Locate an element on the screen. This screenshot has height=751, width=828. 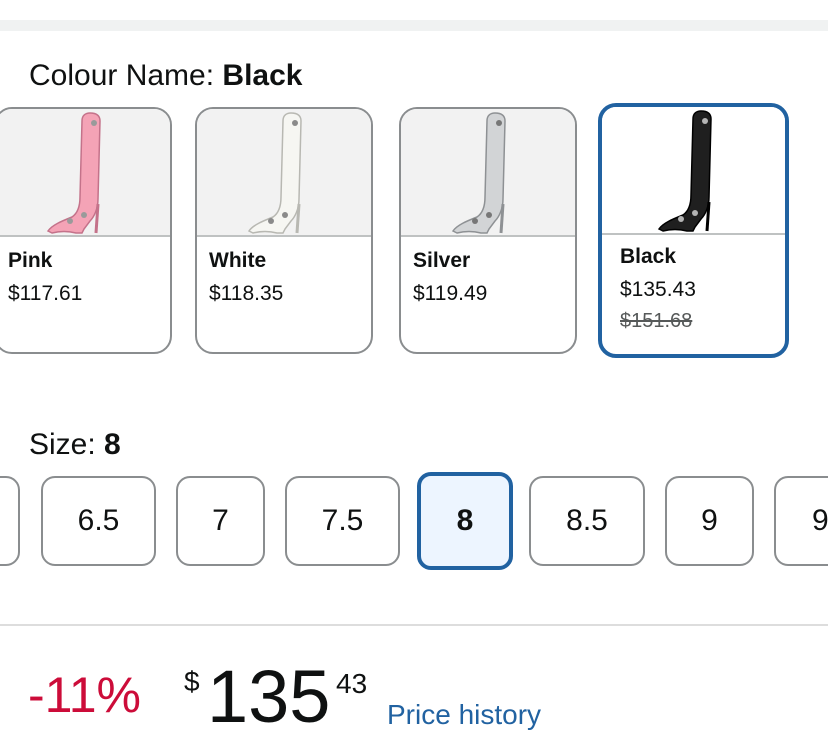
swatch-price: $119.49 is located at coordinates (450, 293).